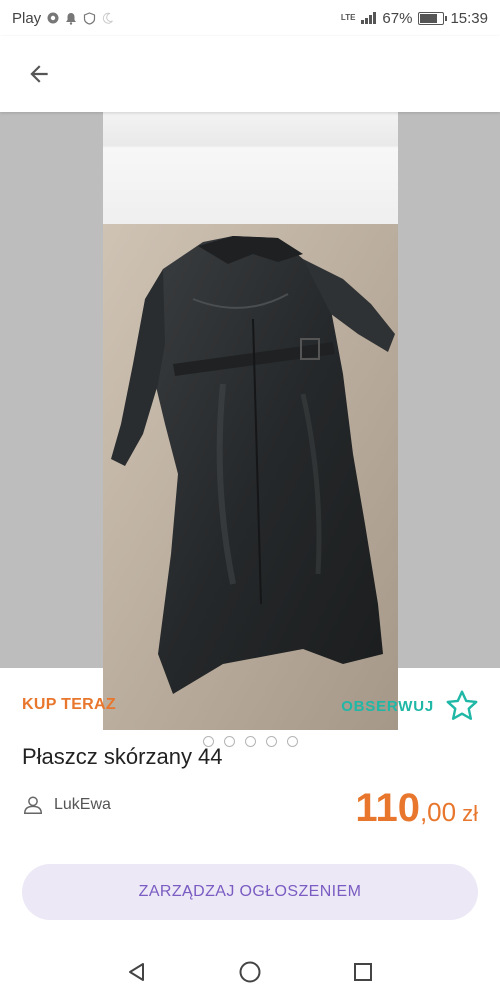 The image size is (500, 1000). Describe the element at coordinates (33, 805) in the screenshot. I see `user-icon` at that location.